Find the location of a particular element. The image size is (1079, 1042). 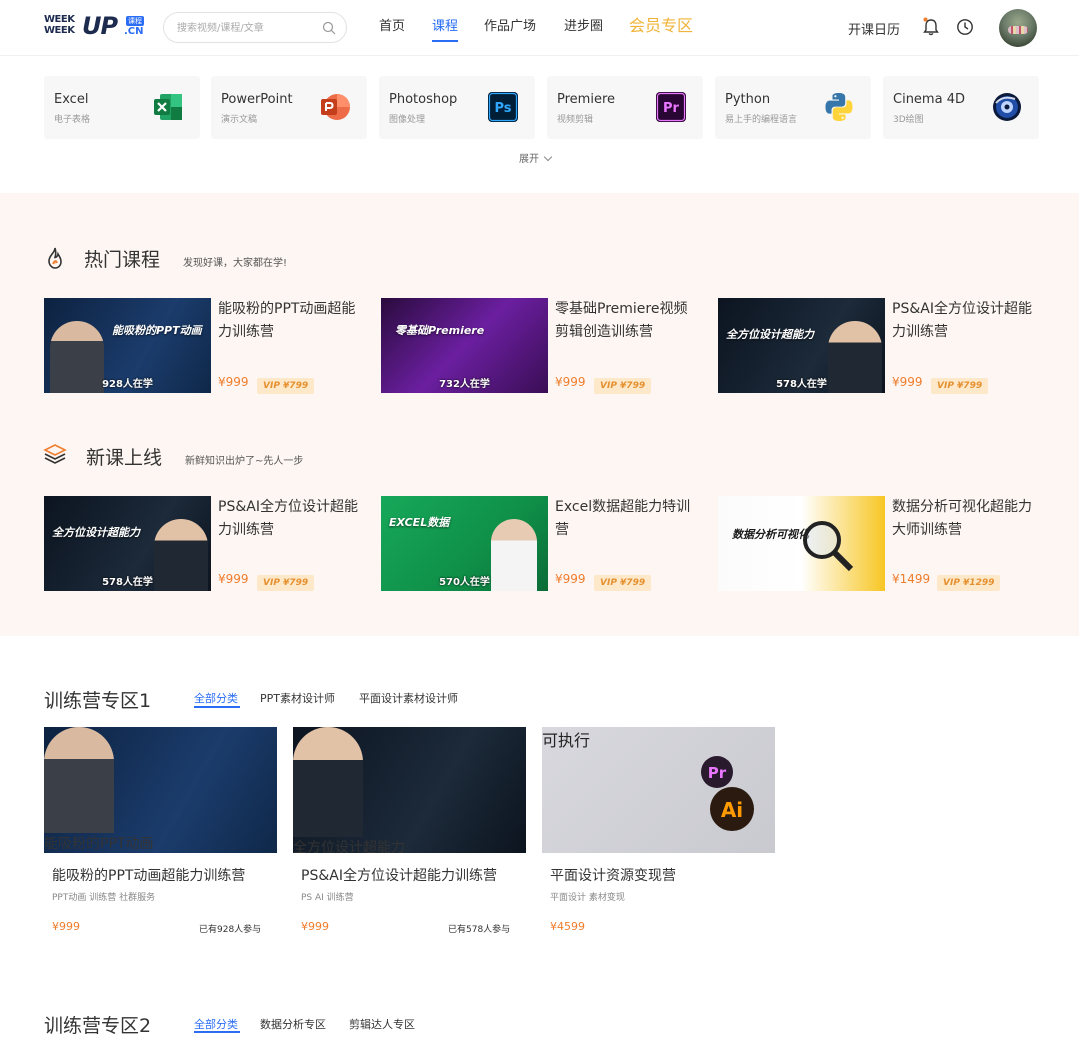

zone1-tab-ppt: PPT素材设计师 is located at coordinates (297, 698).